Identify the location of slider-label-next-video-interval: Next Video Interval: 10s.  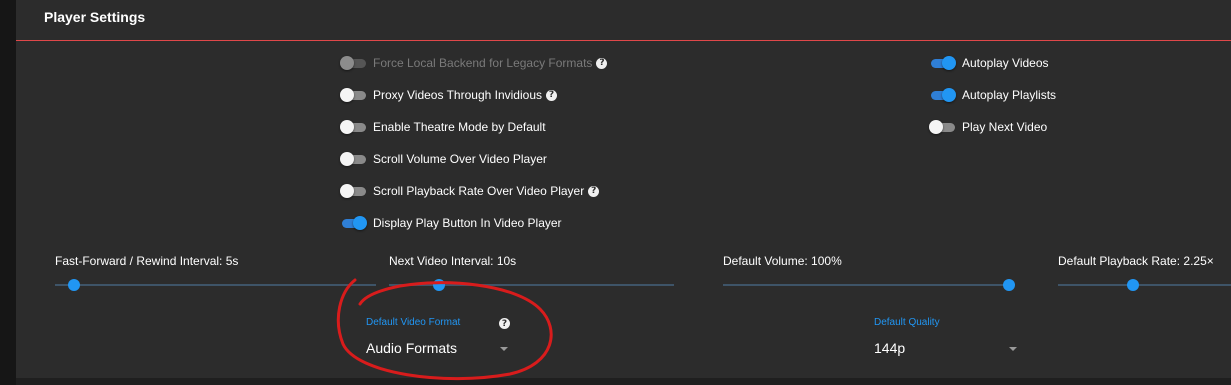
(453, 261).